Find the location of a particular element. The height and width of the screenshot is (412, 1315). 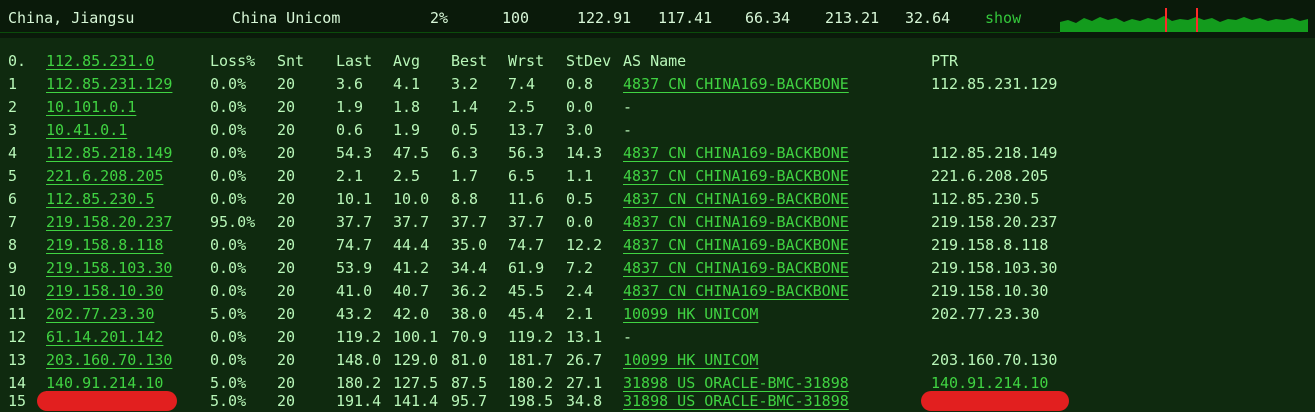

avg-value: 37.7 is located at coordinates (411, 222).